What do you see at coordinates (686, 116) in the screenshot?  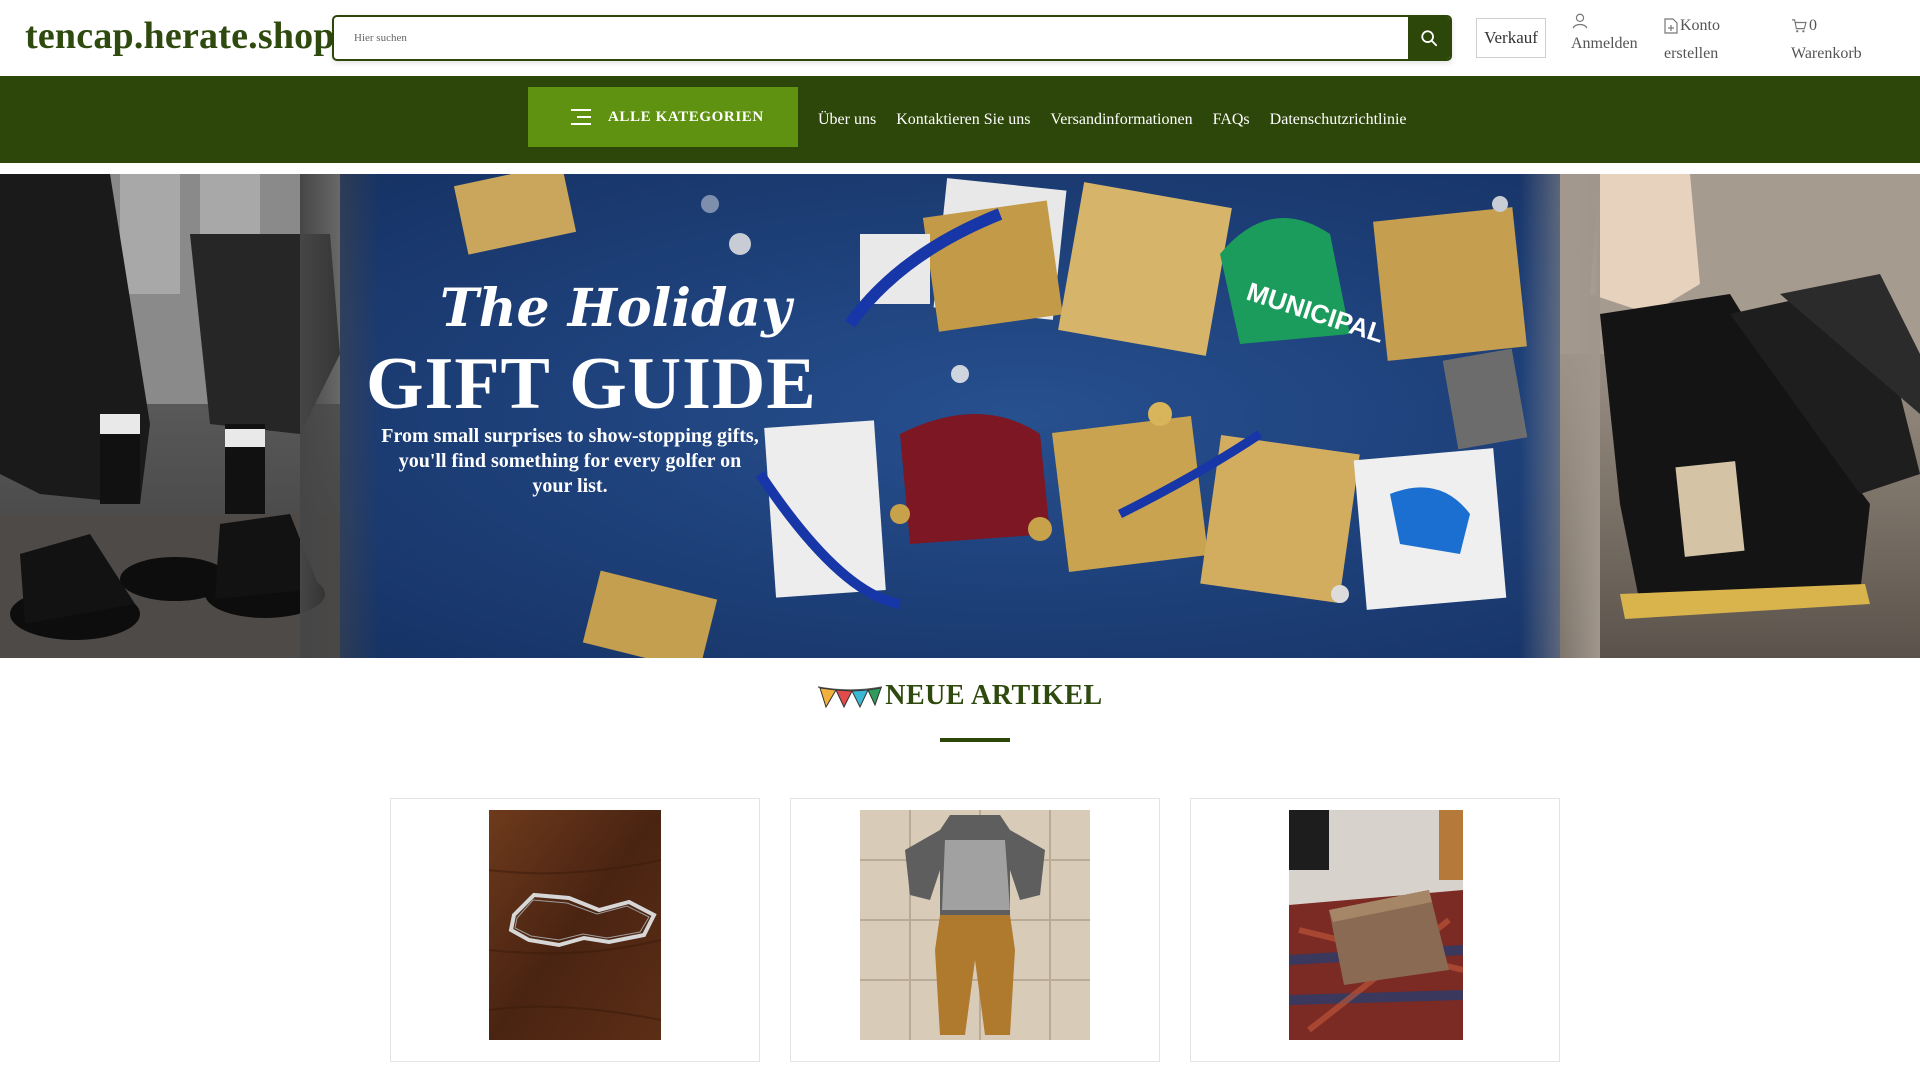 I see `all-categories-label: ALLE KATEGORIEN` at bounding box center [686, 116].